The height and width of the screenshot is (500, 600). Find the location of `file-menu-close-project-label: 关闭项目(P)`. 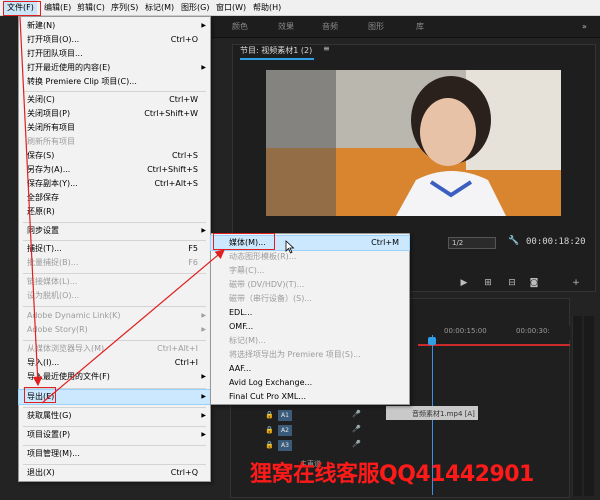

file-menu-close-project-label: 关闭项目(P) is located at coordinates (49, 113).